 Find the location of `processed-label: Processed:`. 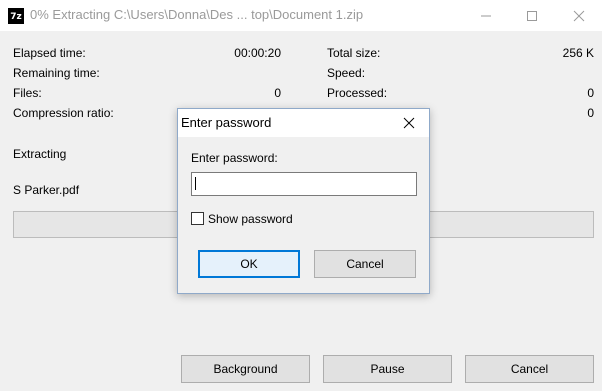

processed-label: Processed: is located at coordinates (357, 93).